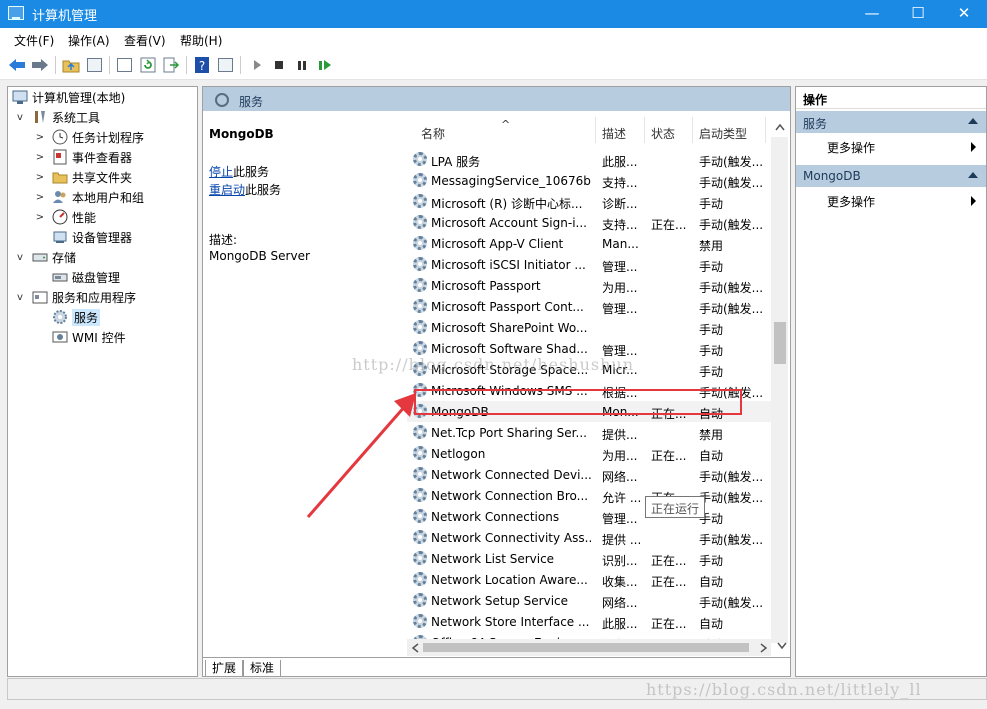 Image resolution: width=987 pixels, height=709 pixels. I want to click on tree-item-services-applications: v 服务和应用程序, so click(75, 297).